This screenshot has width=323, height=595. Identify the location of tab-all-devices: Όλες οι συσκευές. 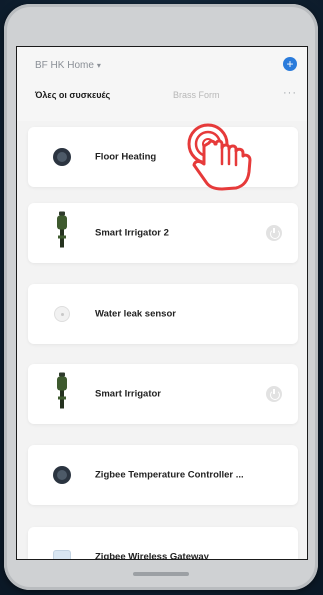
(72, 95).